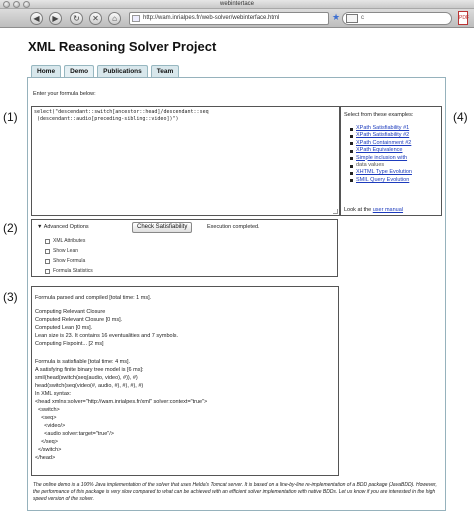 This screenshot has width=474, height=516. What do you see at coordinates (70, 312) in the screenshot?
I see `output-line: Computing Relevant Closure` at bounding box center [70, 312].